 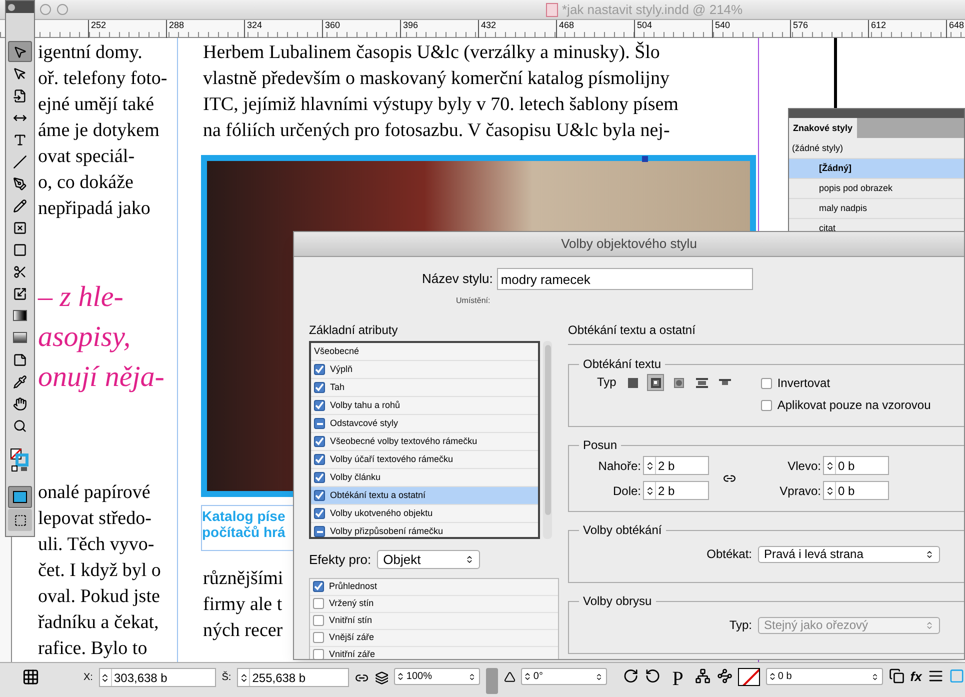 I want to click on body-text-line: oval. Pokud jste, so click(x=99, y=597).